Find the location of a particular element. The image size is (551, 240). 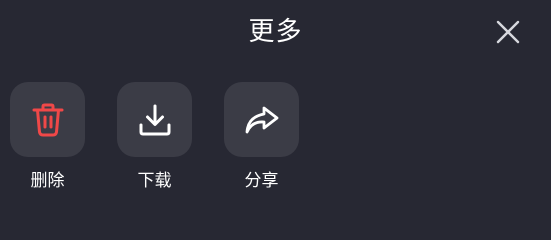

download-label: 下载 is located at coordinates (154, 181).